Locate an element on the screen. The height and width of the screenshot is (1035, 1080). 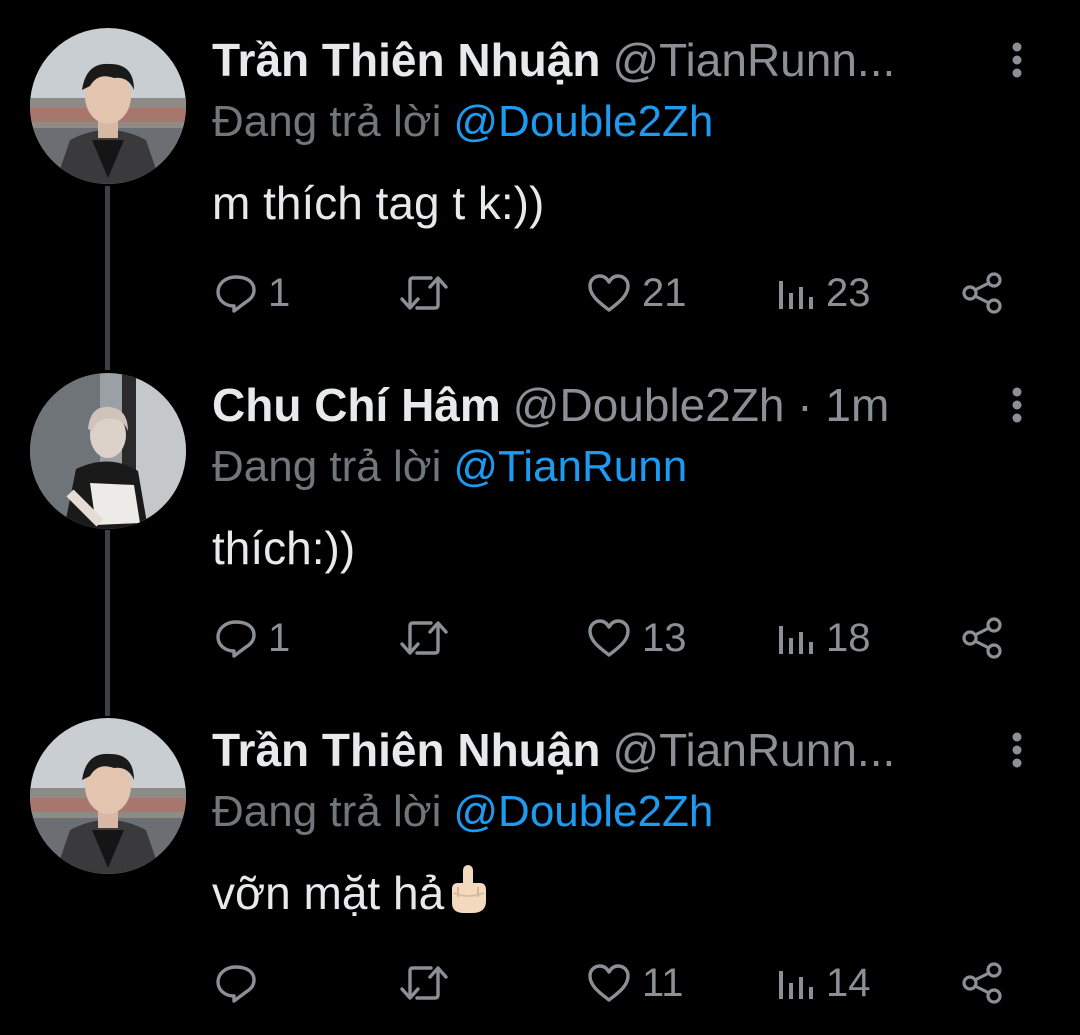
middle-finger-emoji-icon is located at coordinates (468, 896).